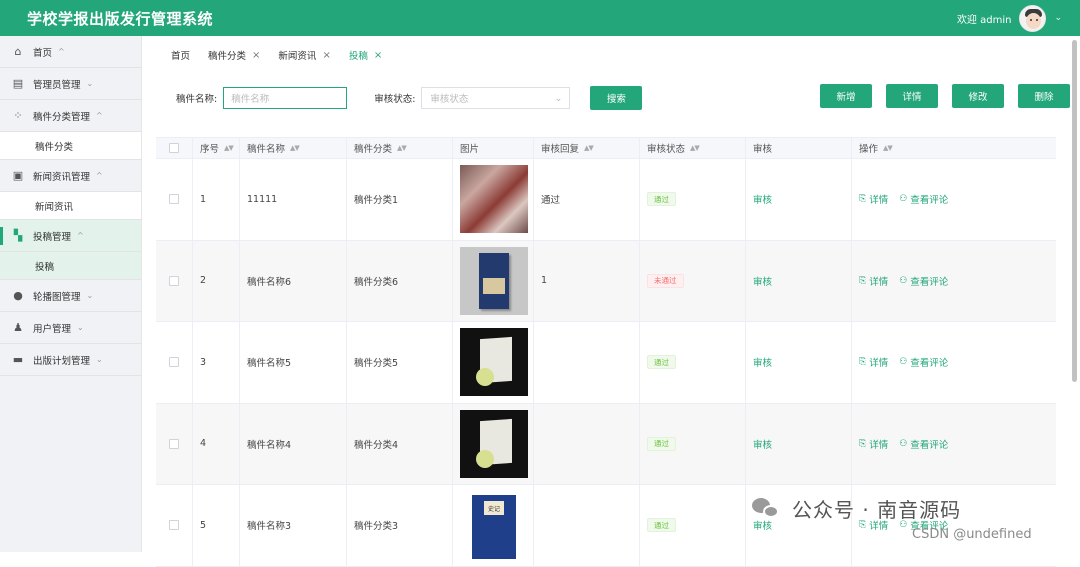 This screenshot has width=1080, height=567. What do you see at coordinates (400, 525) in the screenshot?
I see `row-category: 稿件分类3` at bounding box center [400, 525].